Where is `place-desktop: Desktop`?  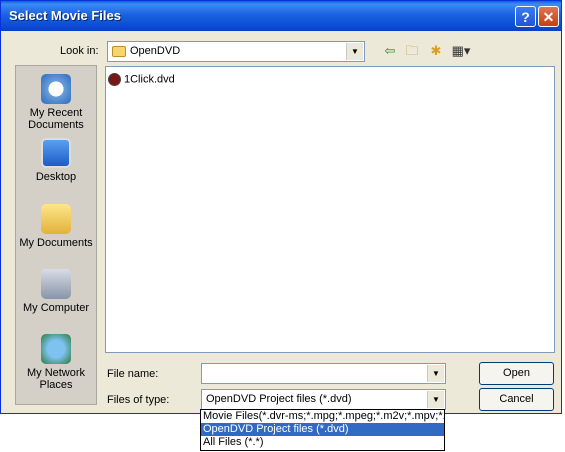 place-desktop: Desktop is located at coordinates (56, 160).